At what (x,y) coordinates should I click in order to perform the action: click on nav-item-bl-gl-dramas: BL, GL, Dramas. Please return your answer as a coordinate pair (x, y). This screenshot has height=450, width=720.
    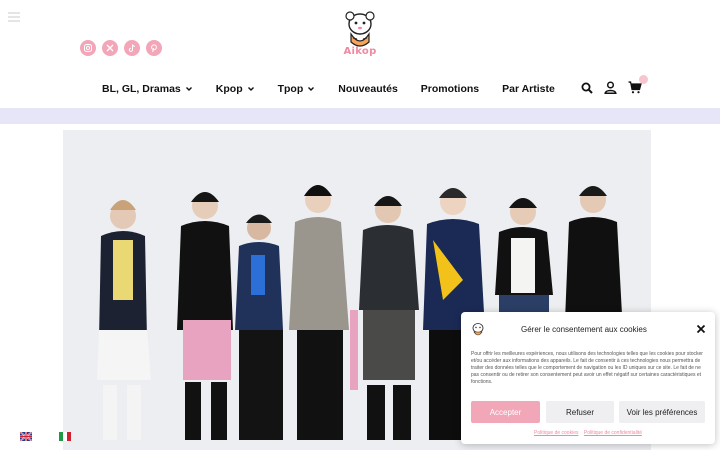
    Looking at the image, I should click on (147, 89).